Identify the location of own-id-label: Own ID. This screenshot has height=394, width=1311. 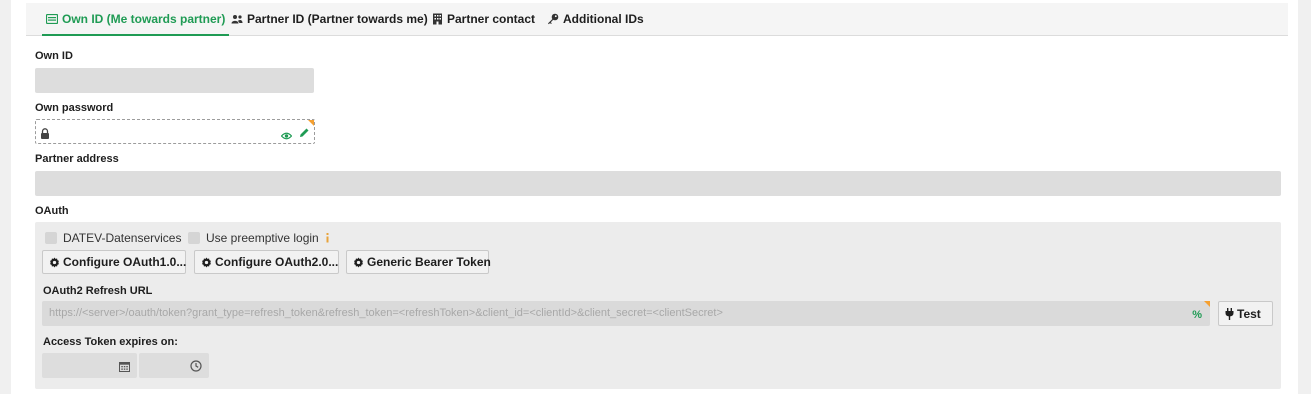
(54, 56).